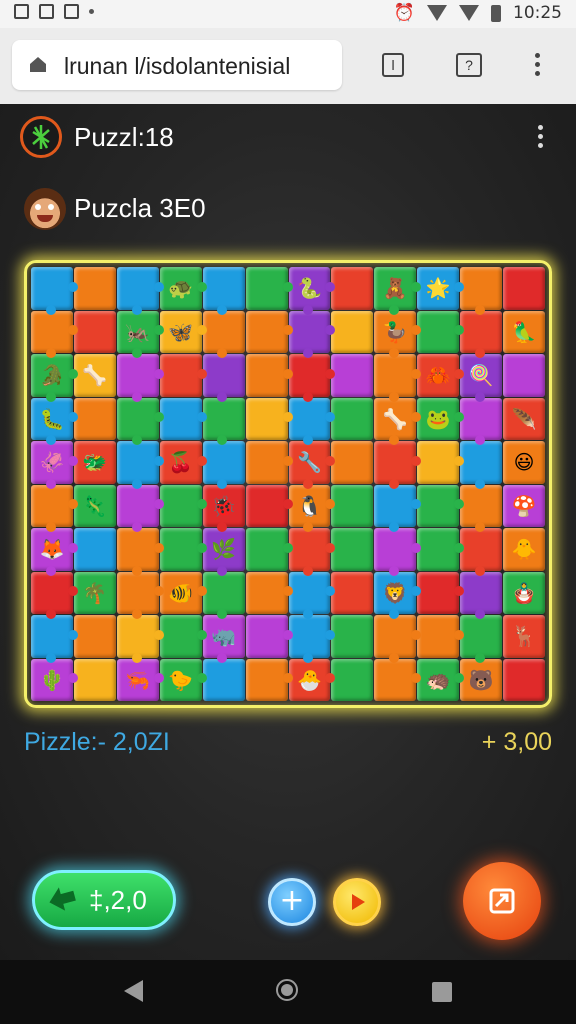  I want to click on puzzle-piece: 🐊, so click(54, 378).